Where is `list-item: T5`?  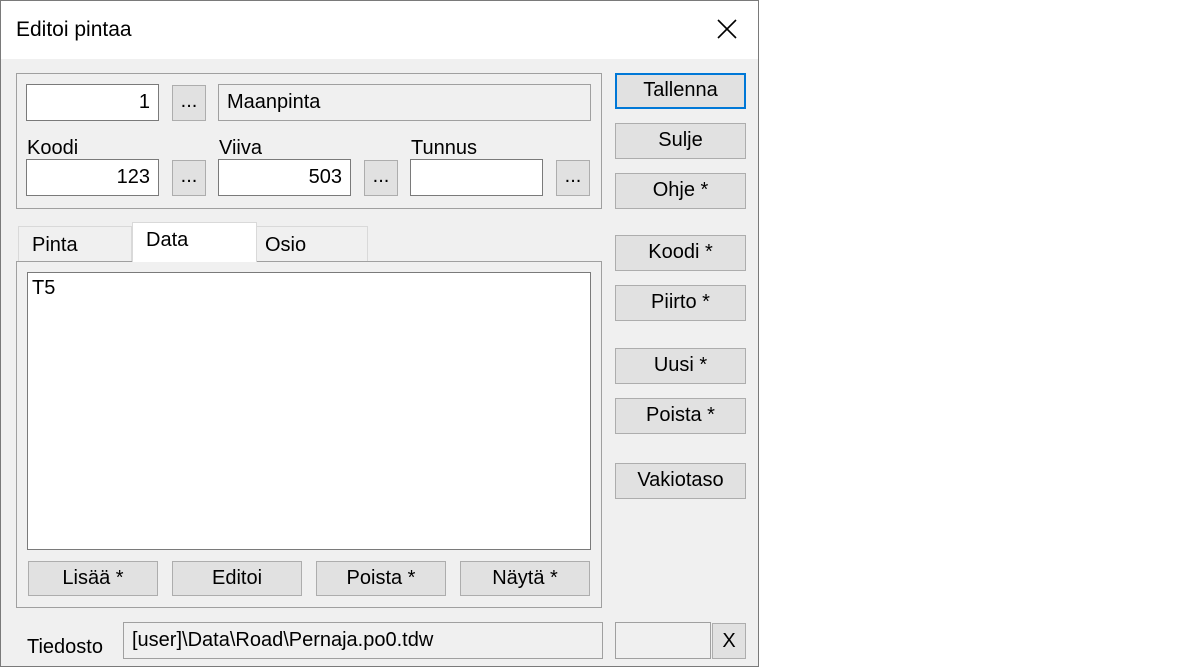 list-item: T5 is located at coordinates (43, 288).